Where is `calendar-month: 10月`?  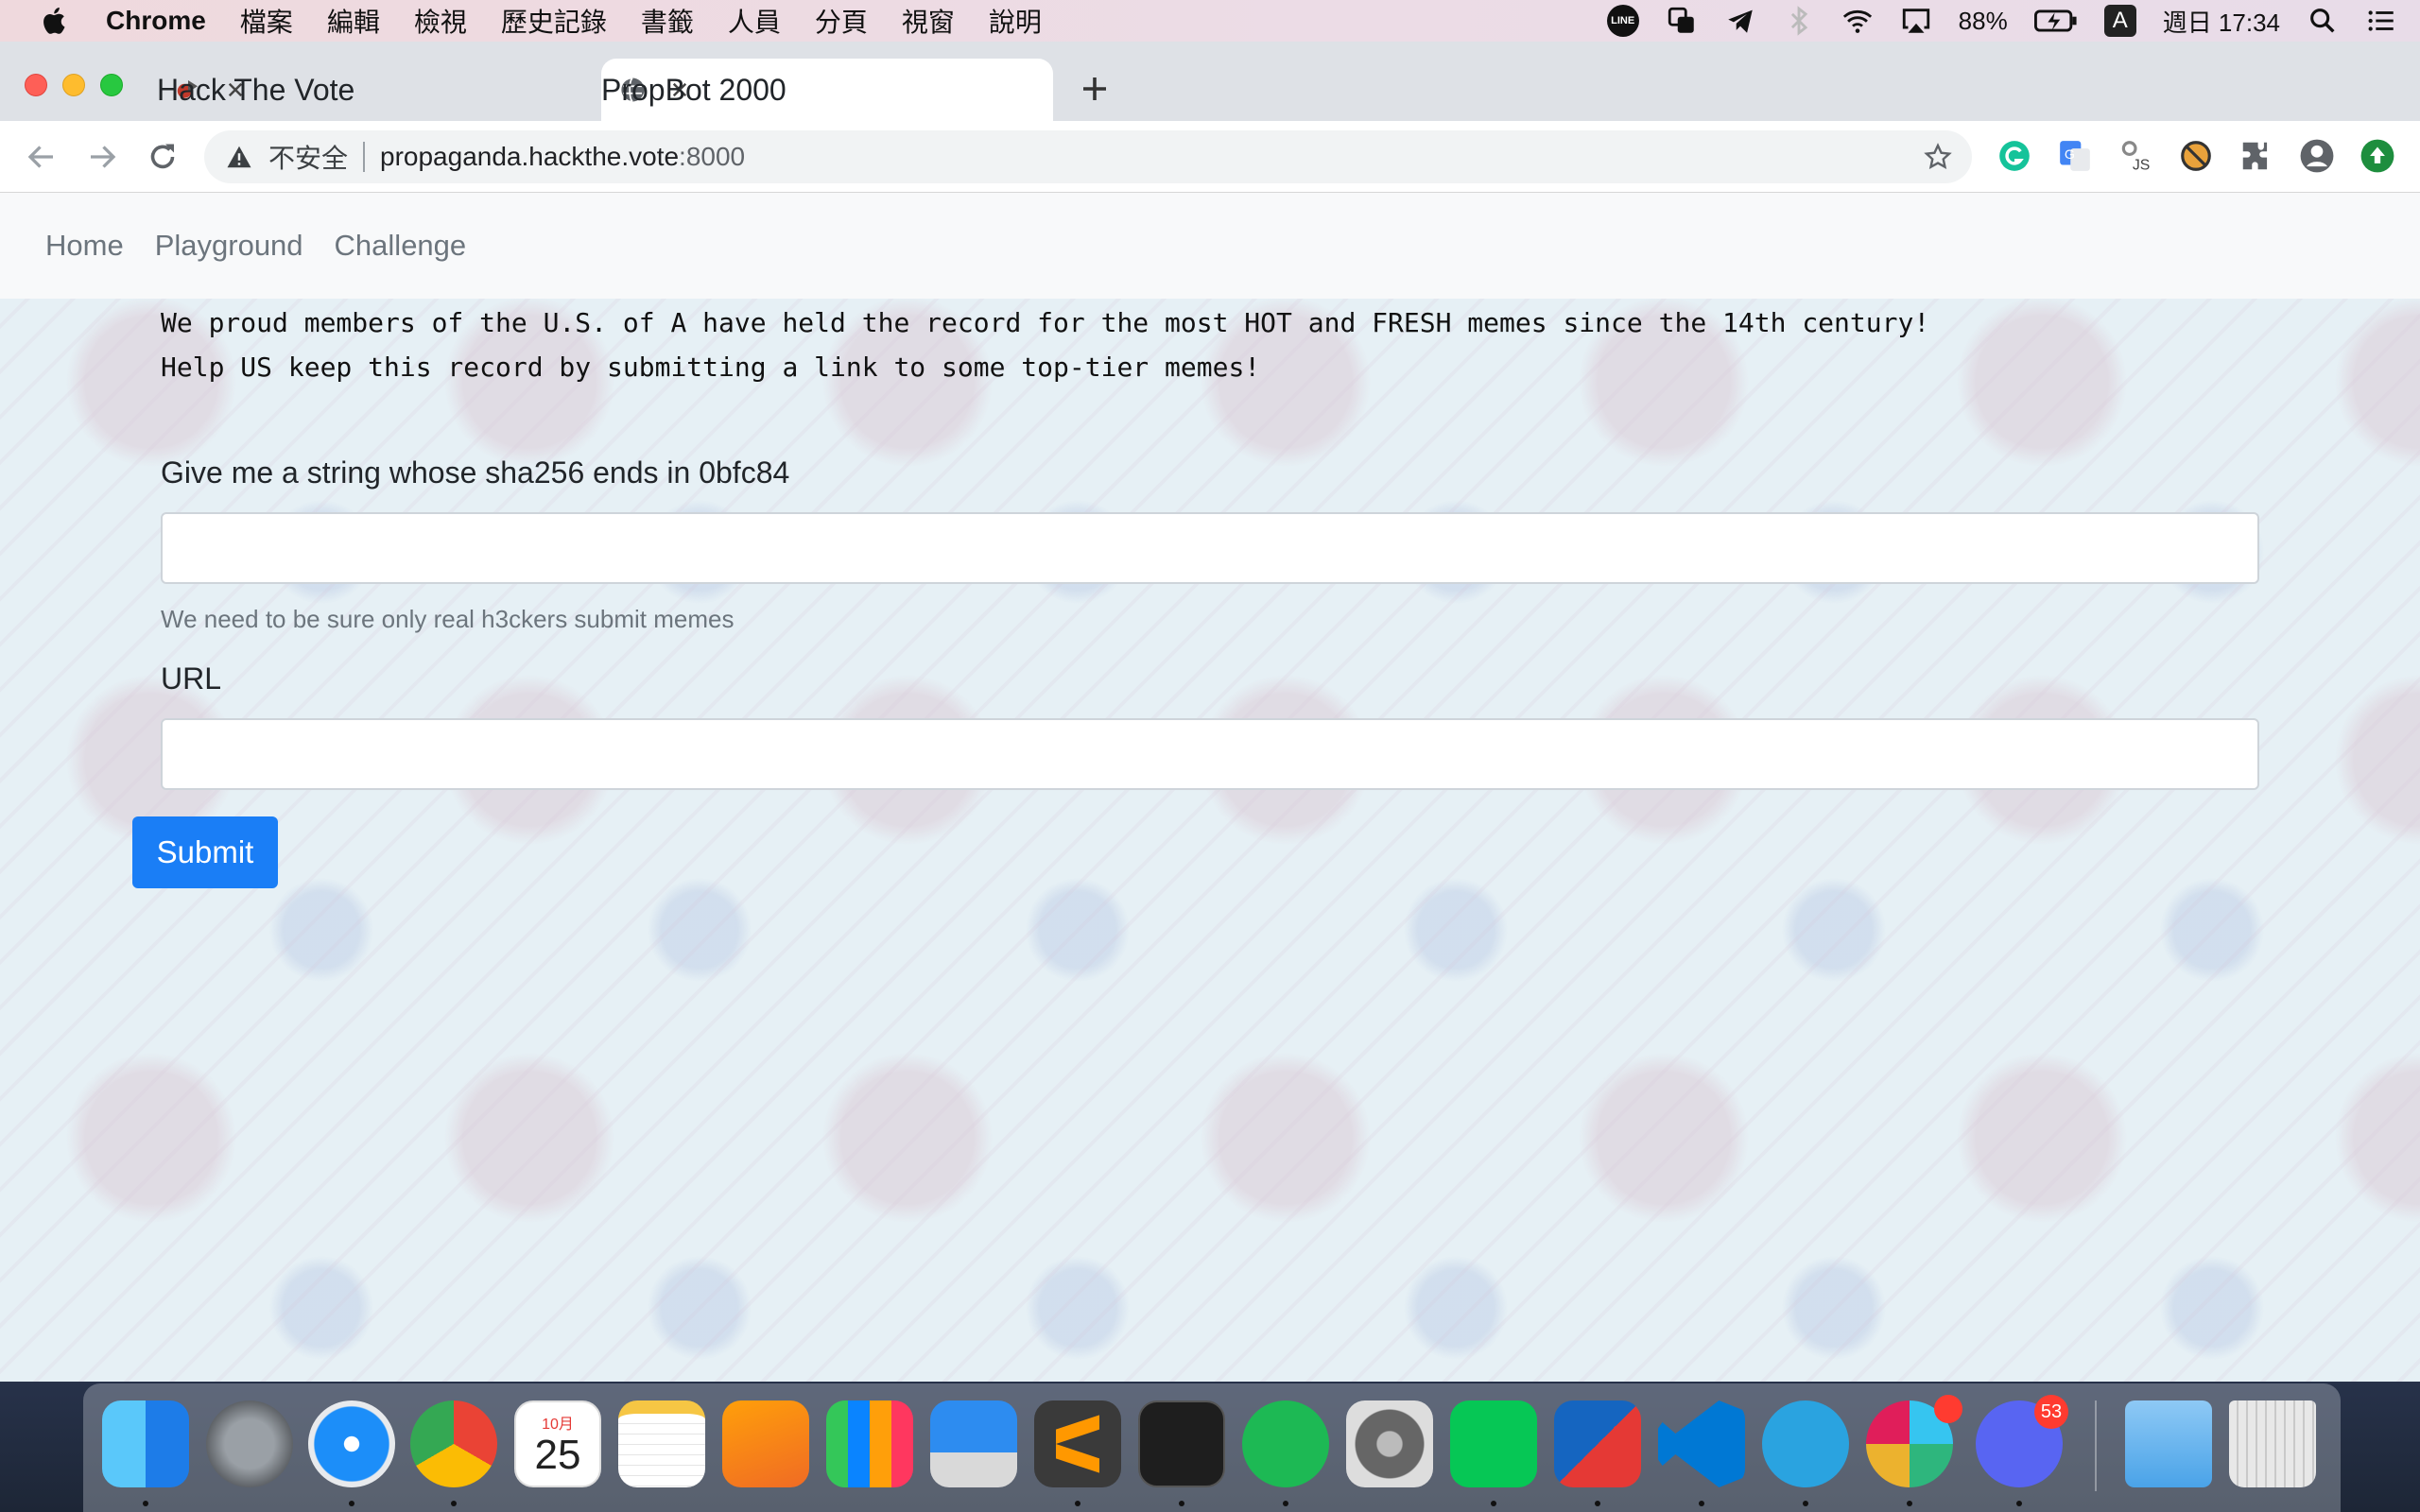
calendar-month: 10月 is located at coordinates (558, 1425).